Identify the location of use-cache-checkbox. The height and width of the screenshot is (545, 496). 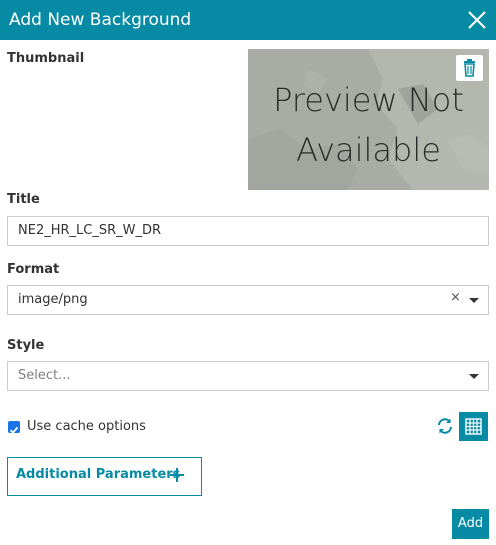
(14, 427).